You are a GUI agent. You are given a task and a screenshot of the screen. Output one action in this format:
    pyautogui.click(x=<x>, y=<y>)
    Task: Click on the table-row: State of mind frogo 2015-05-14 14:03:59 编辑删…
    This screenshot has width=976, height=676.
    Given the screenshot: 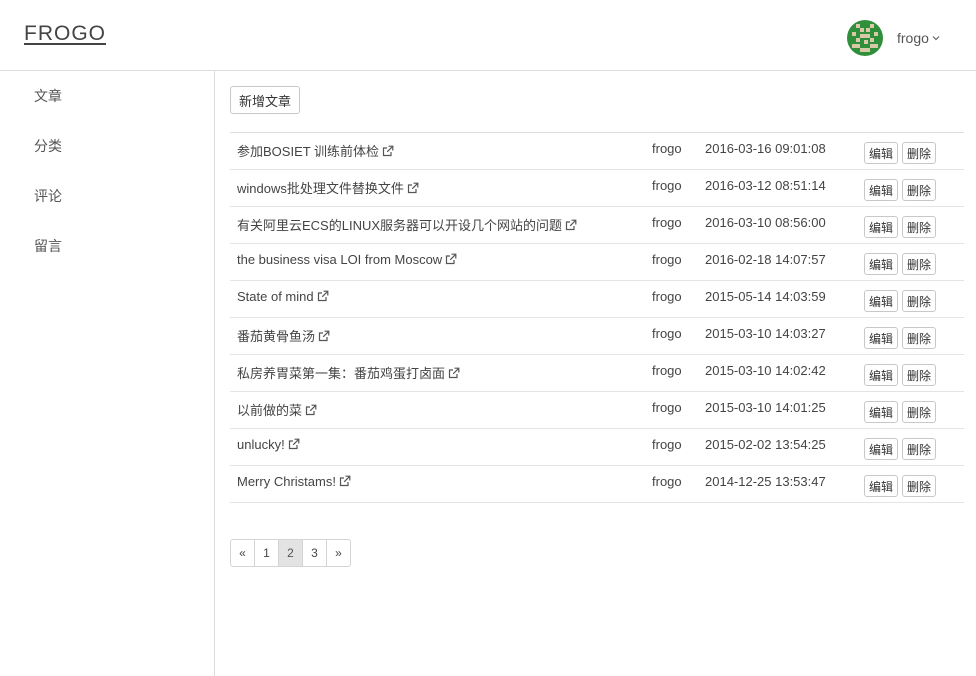 What is the action you would take?
    pyautogui.click(x=597, y=299)
    